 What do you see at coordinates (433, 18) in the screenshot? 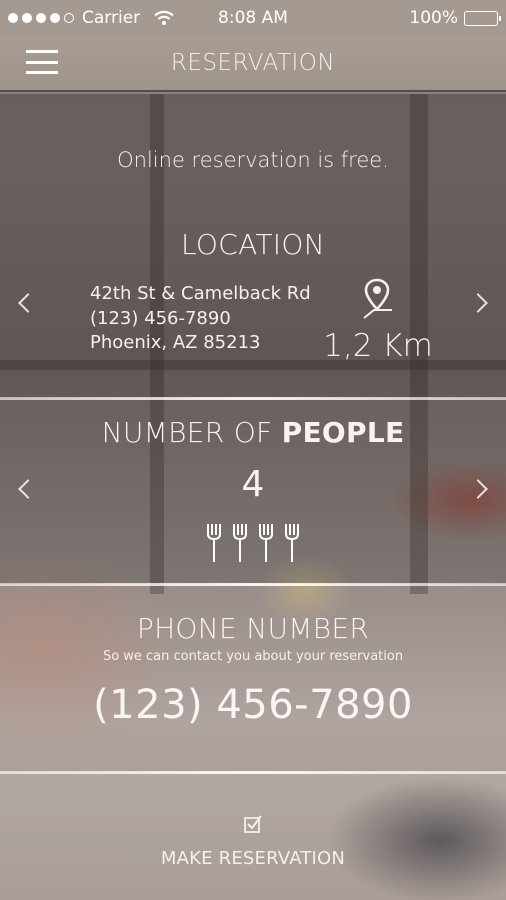
I see `battery-percent: 100%` at bounding box center [433, 18].